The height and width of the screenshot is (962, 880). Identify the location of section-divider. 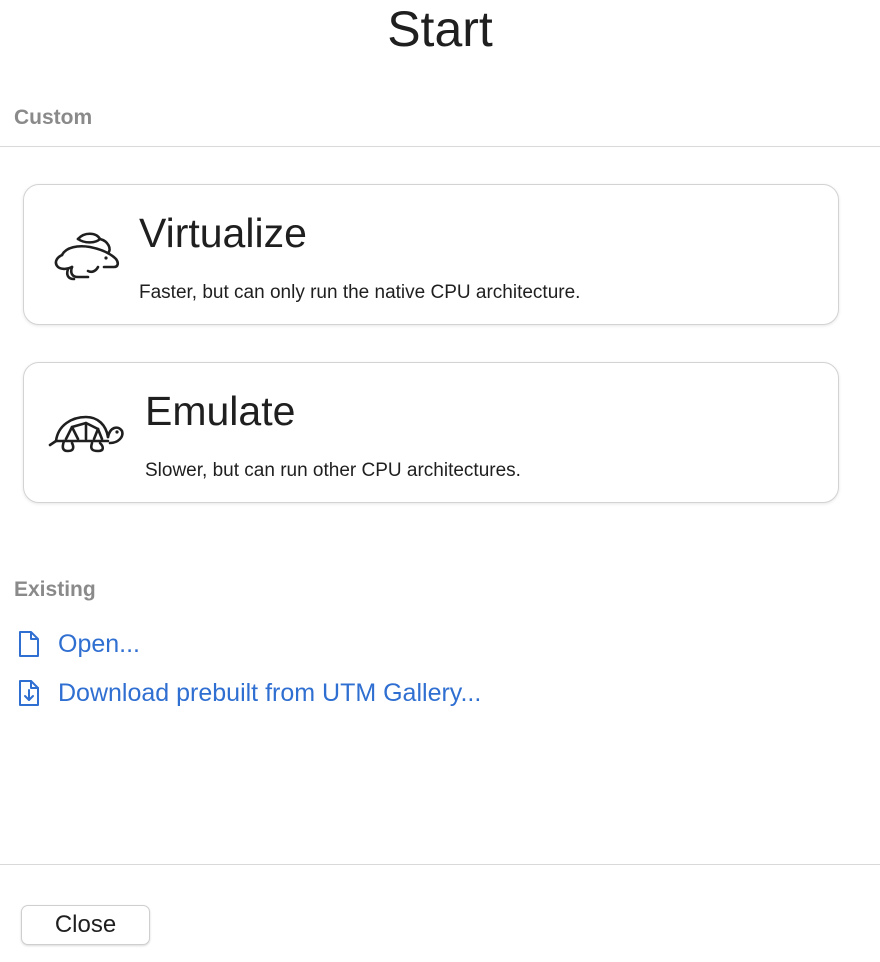
(440, 146).